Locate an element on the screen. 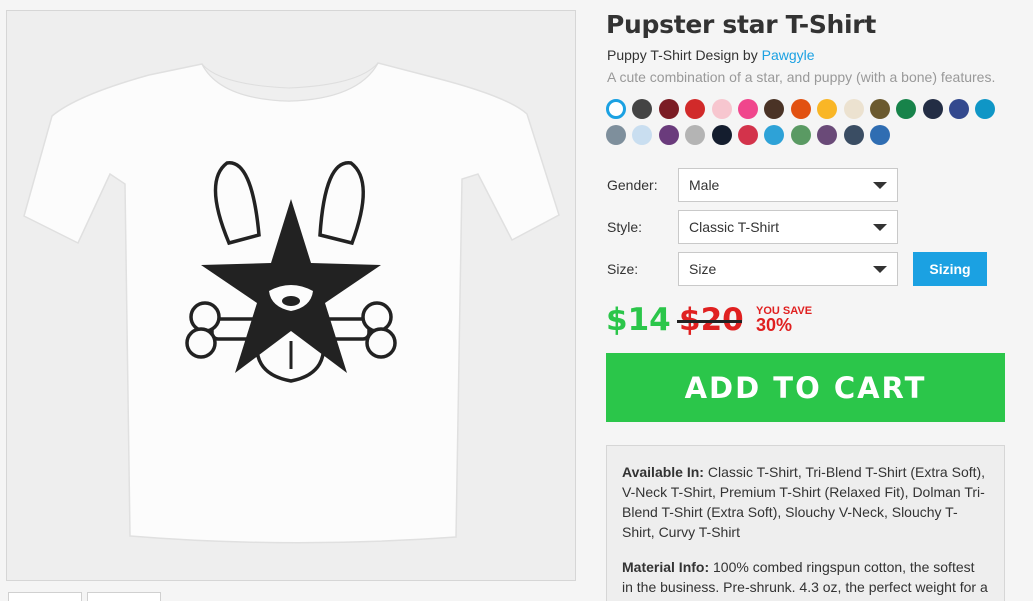  product-byline: Puppy T-Shirt Design by Pawgyle is located at coordinates (711, 55).